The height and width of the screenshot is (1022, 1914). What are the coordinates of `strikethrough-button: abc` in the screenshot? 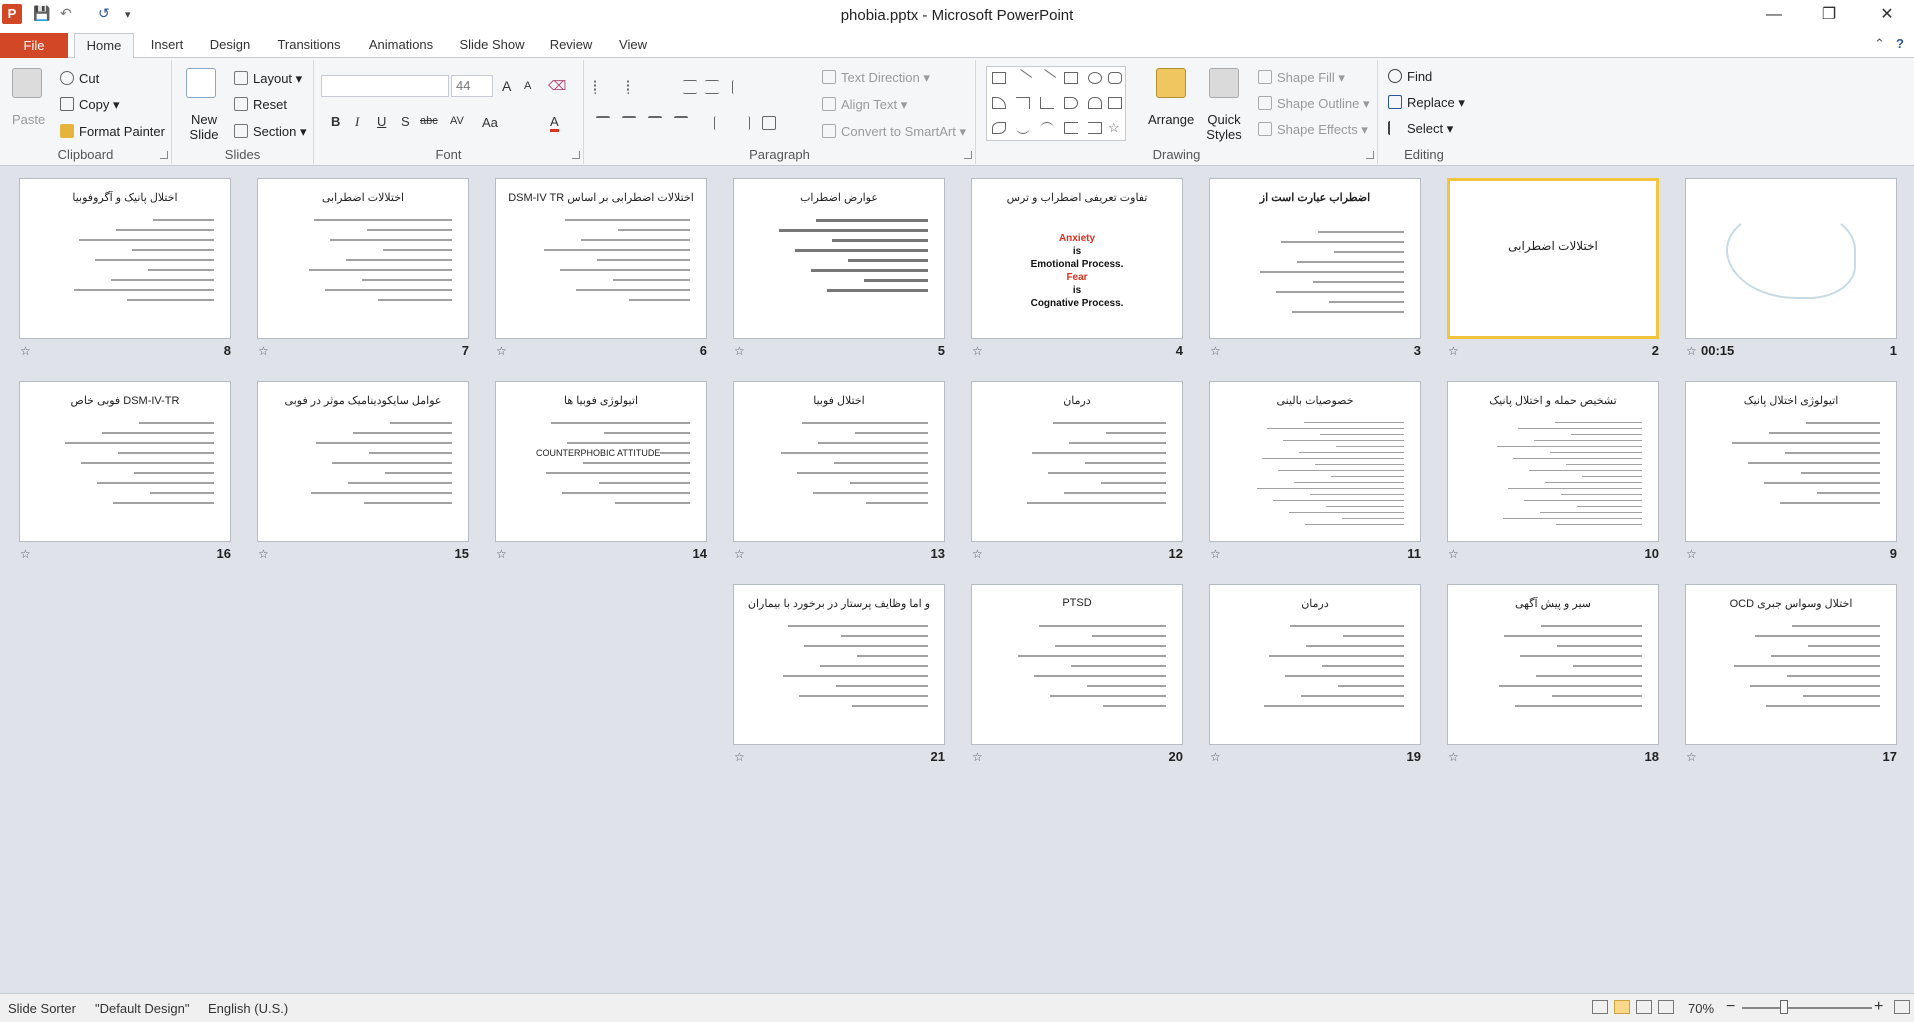 It's located at (429, 121).